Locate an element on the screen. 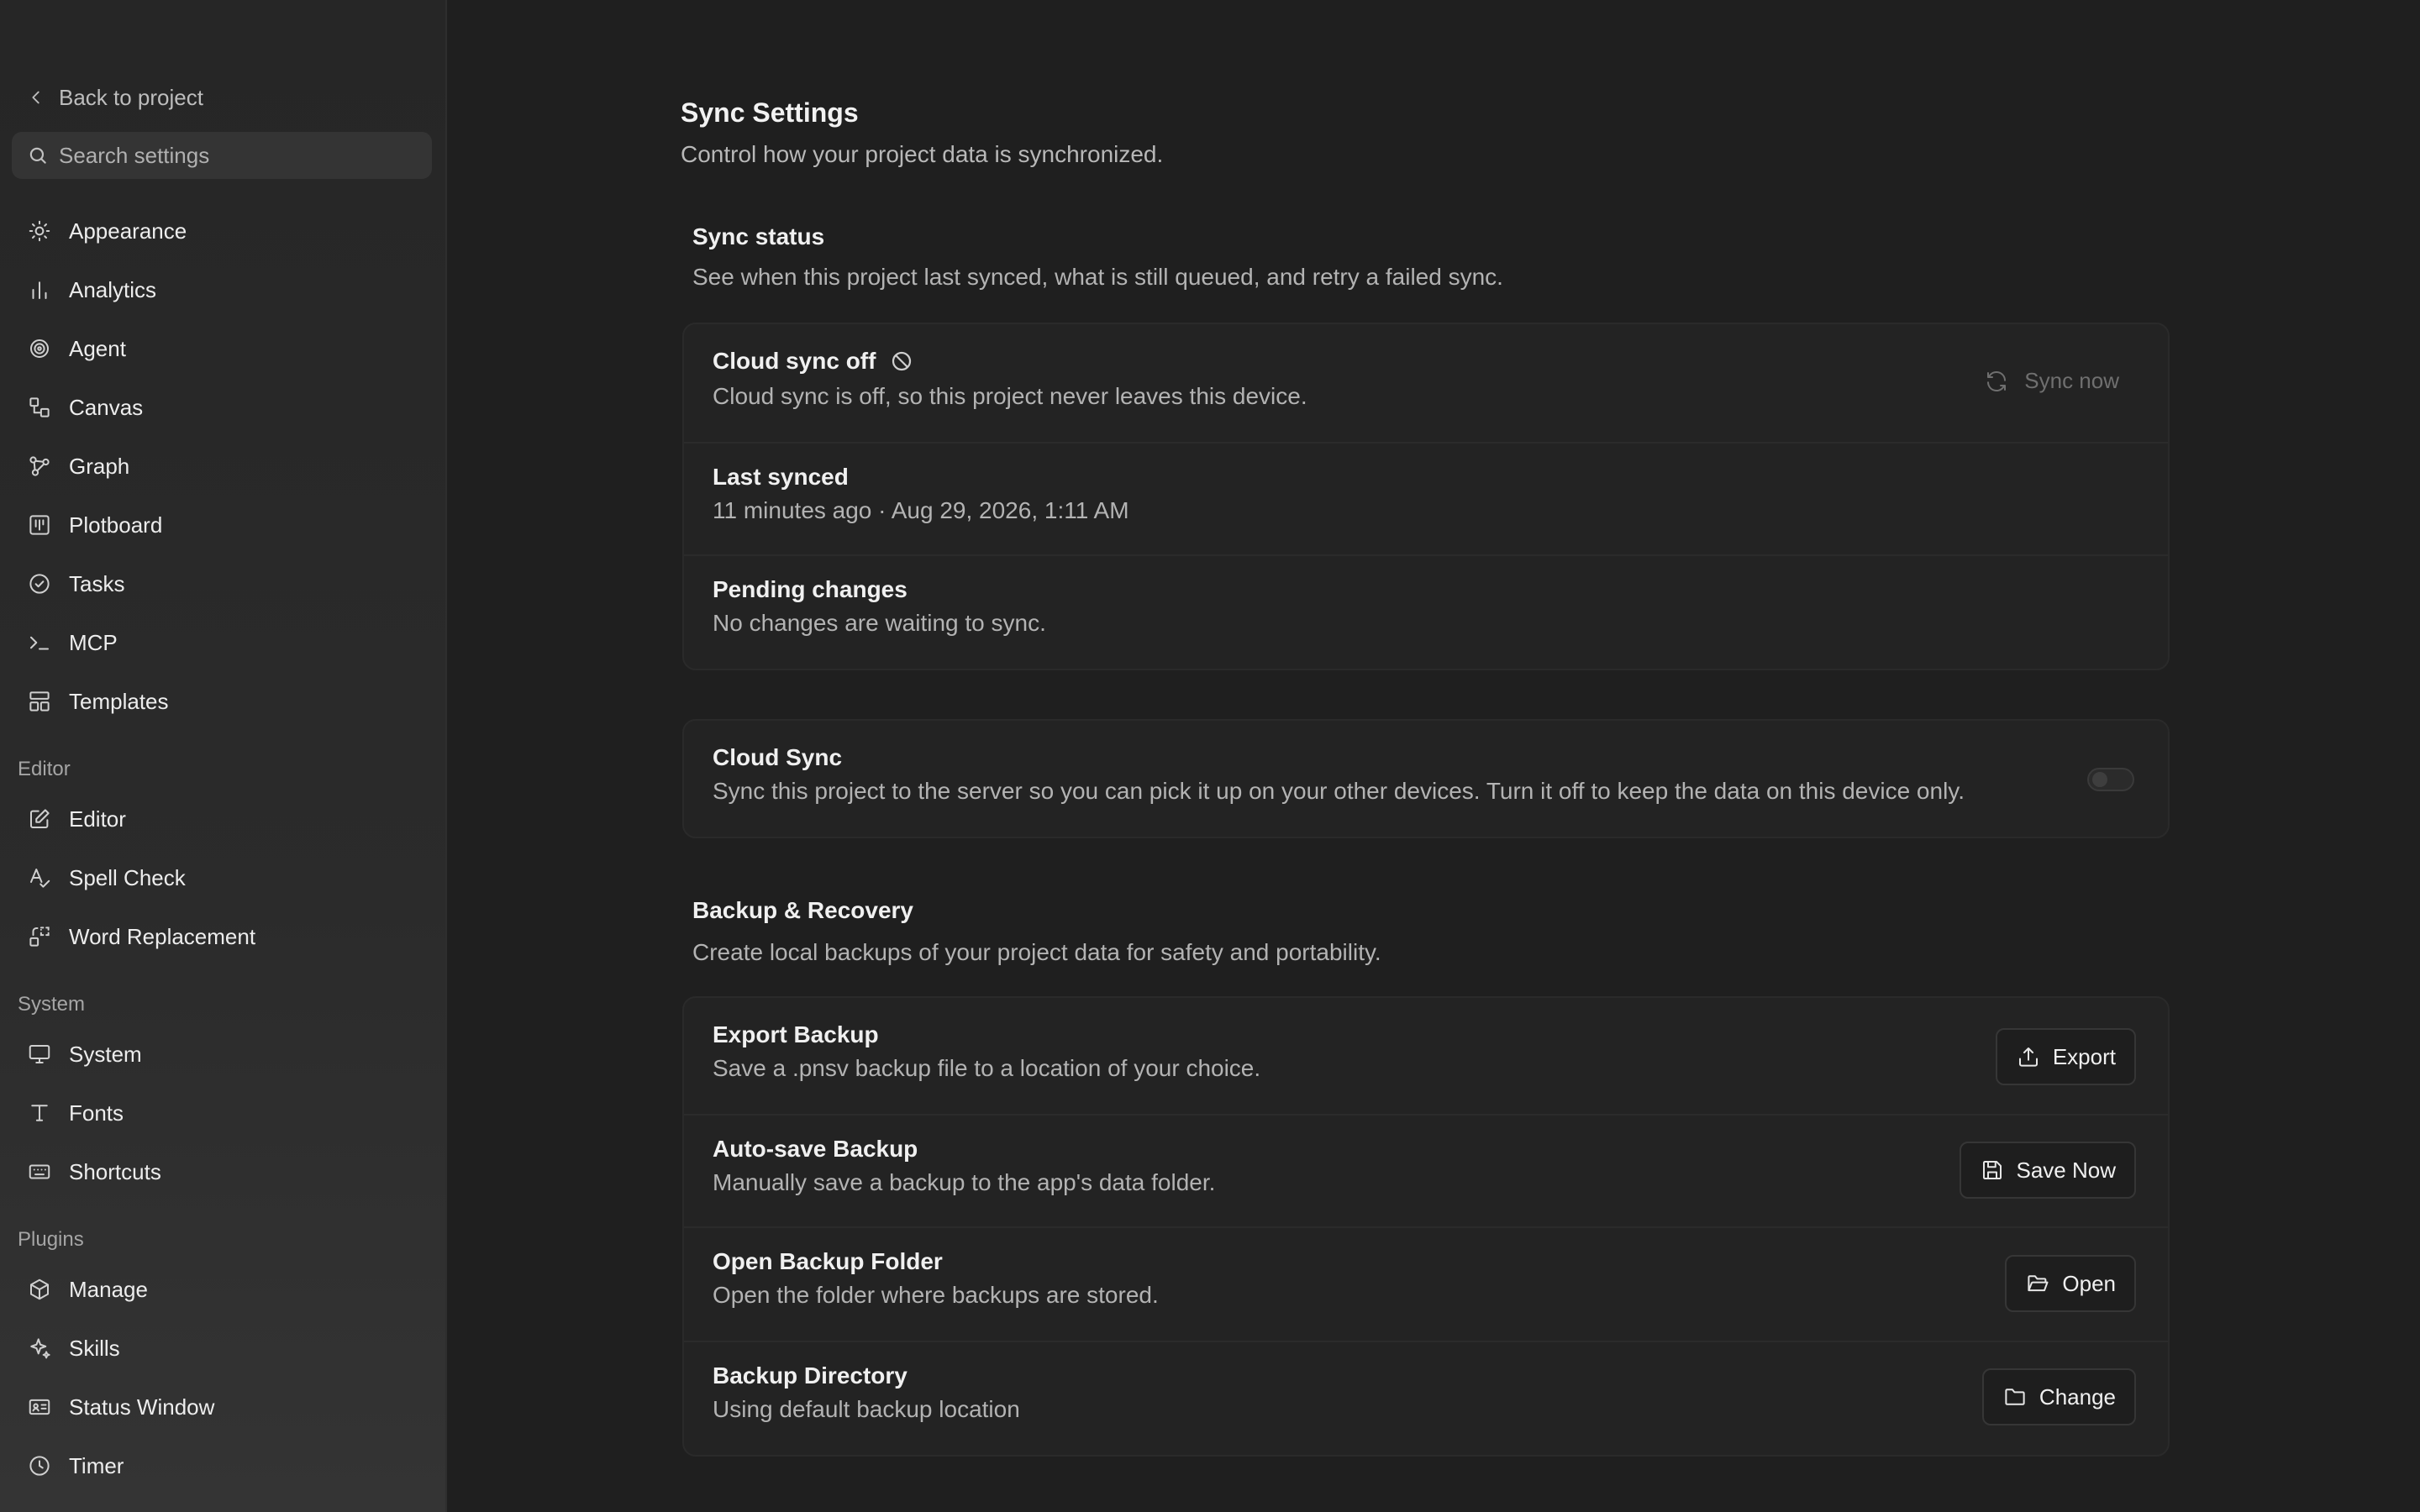 Image resolution: width=2420 pixels, height=1512 pixels. sidebar-item-label: Skills is located at coordinates (94, 1348).